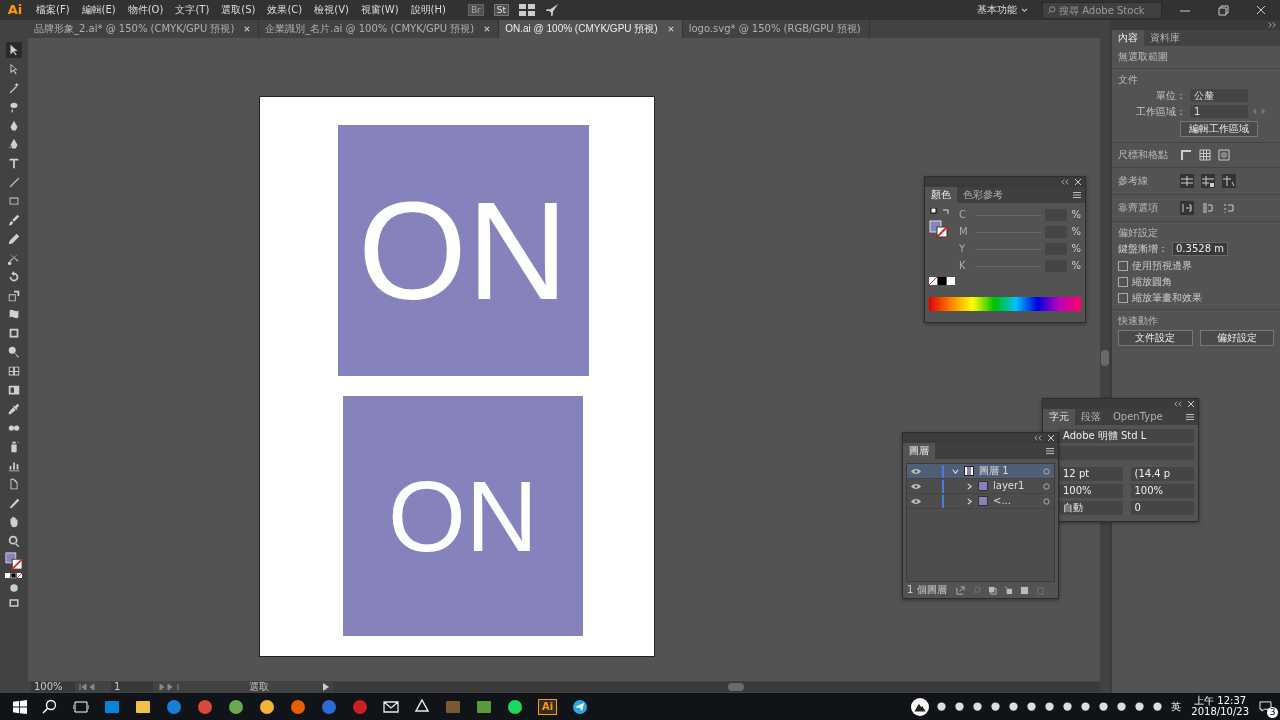  Describe the element at coordinates (98, 10) in the screenshot. I see `menu-item: 編輯(E)` at that location.